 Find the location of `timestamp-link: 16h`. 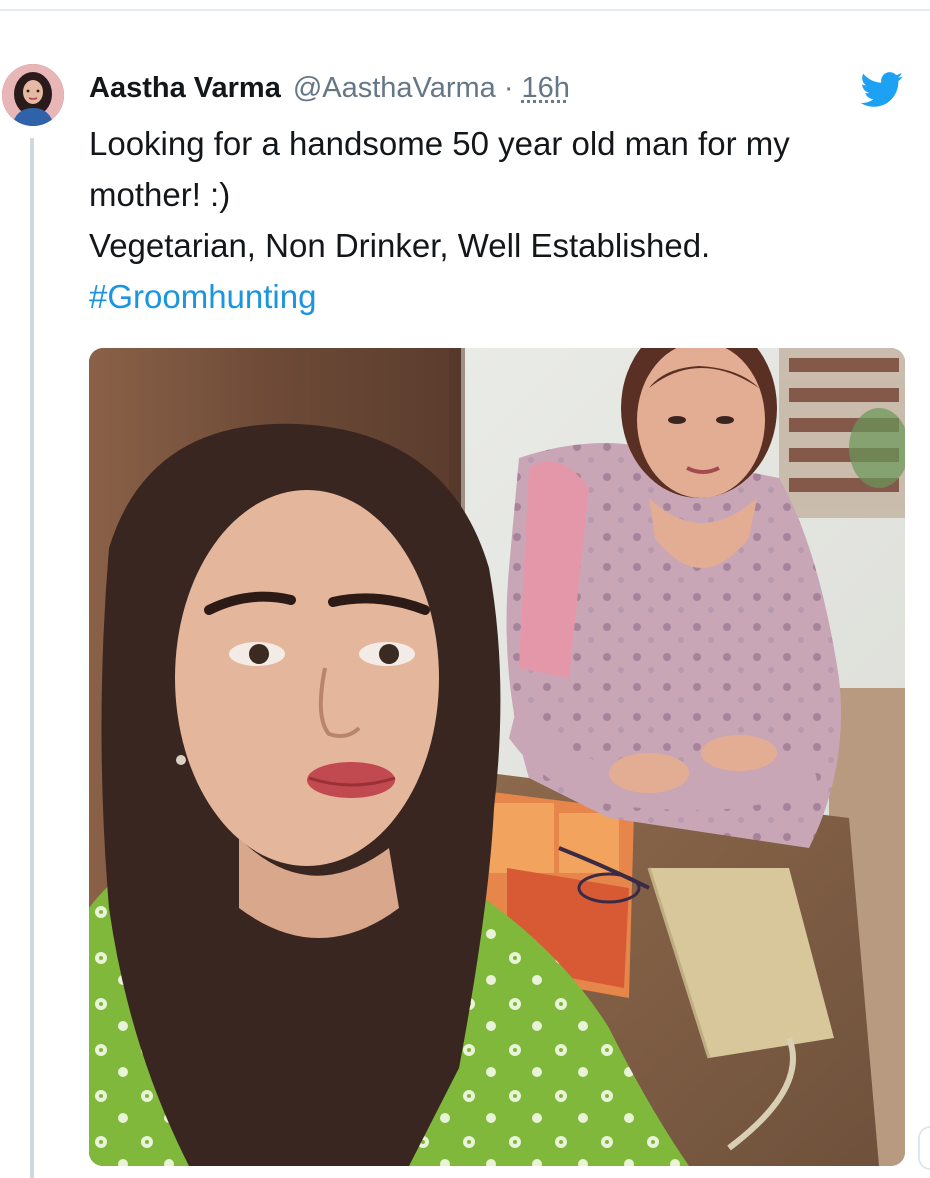

timestamp-link: 16h is located at coordinates (546, 88).